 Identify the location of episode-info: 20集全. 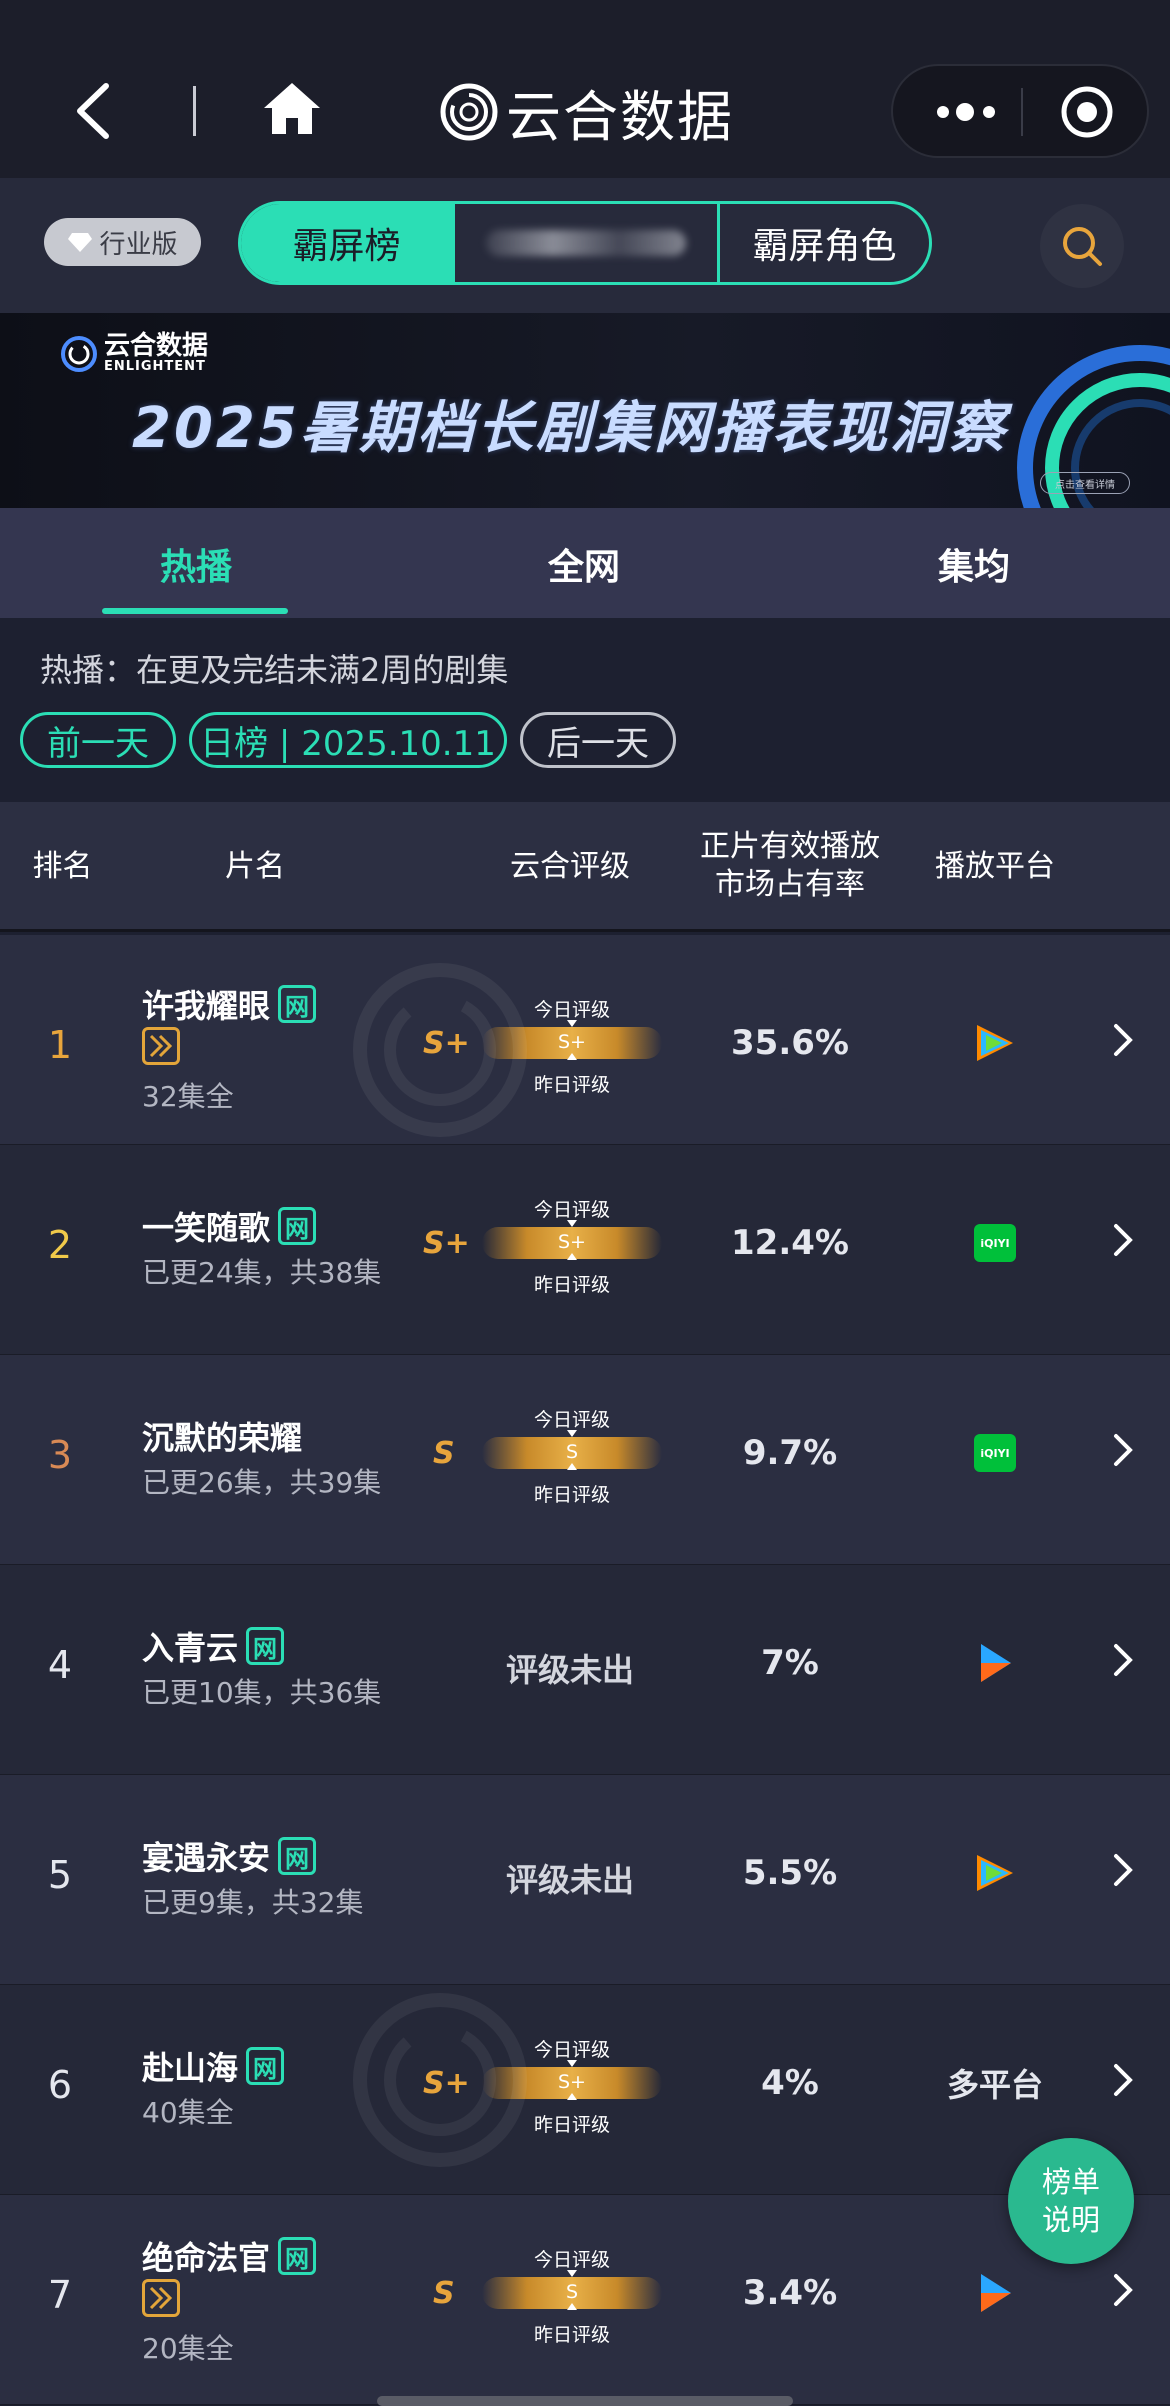
(188, 2348).